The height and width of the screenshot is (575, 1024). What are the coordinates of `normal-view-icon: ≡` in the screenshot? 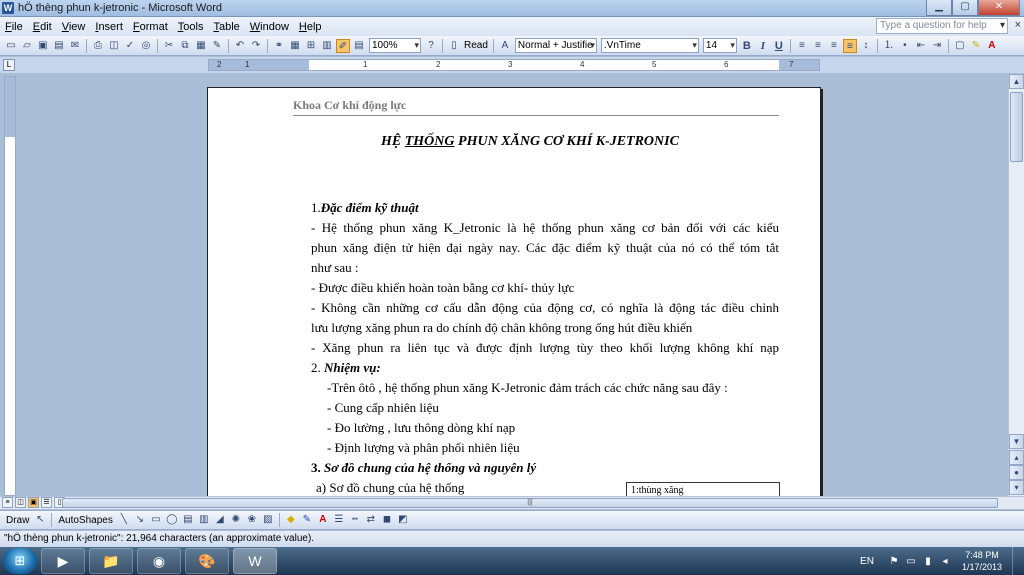 It's located at (7, 502).